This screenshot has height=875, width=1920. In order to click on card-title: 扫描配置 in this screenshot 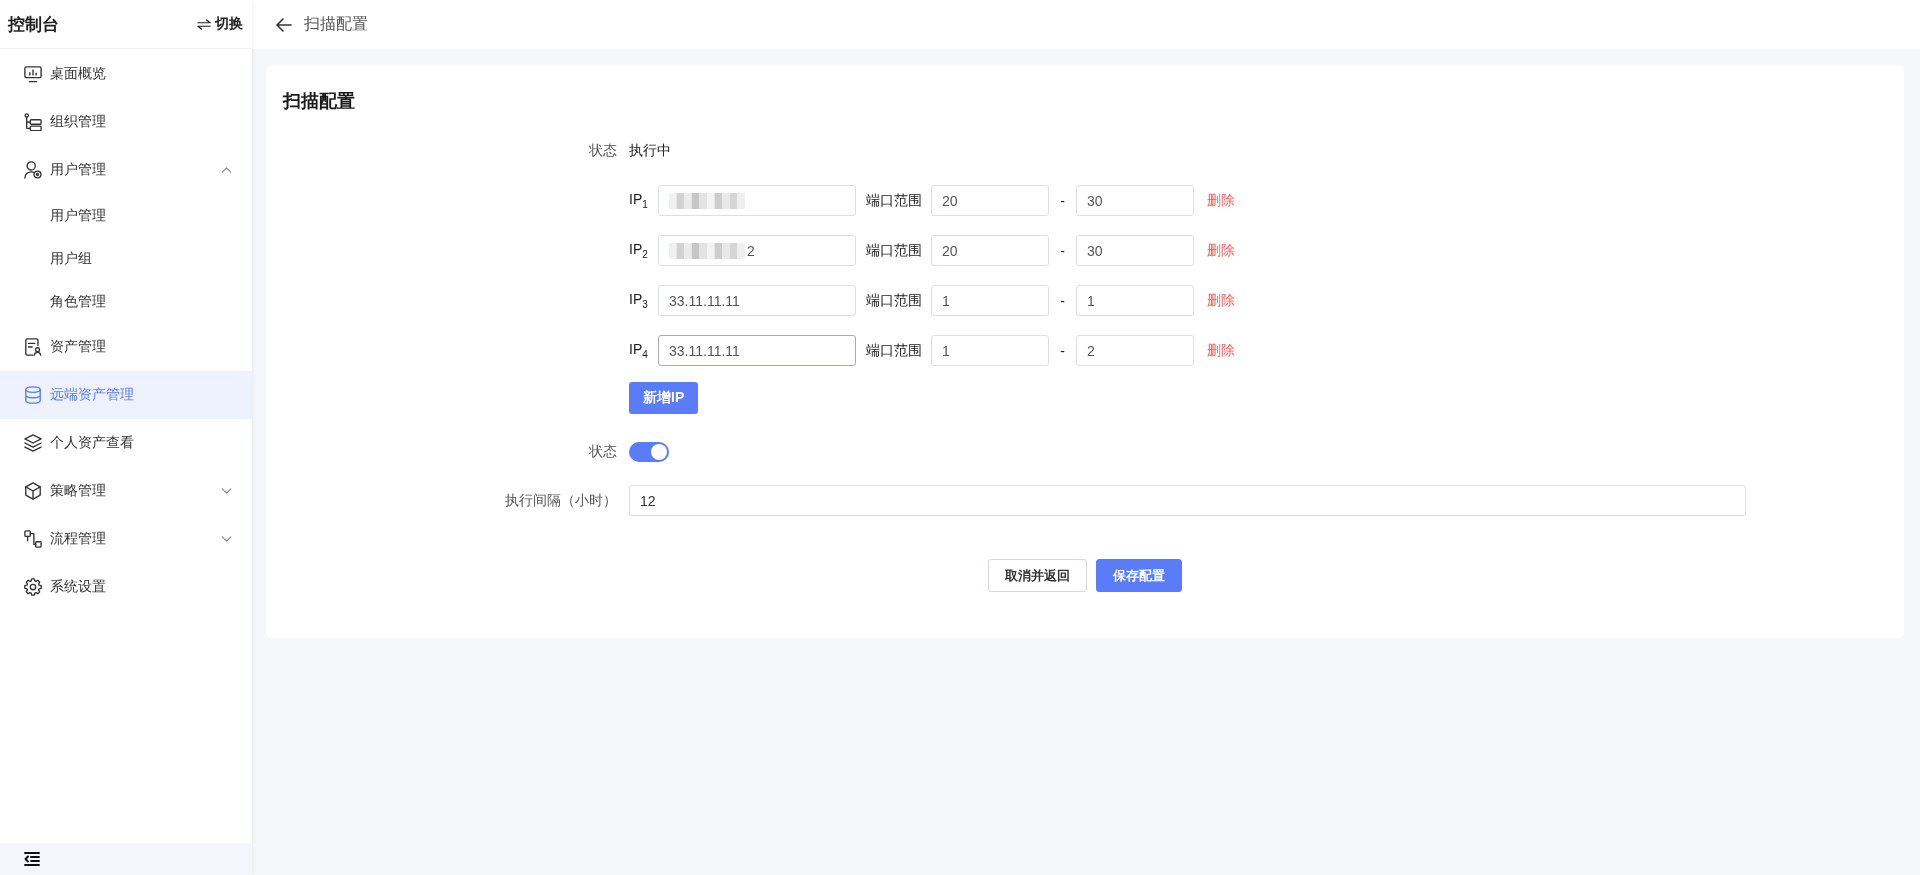, I will do `click(319, 101)`.